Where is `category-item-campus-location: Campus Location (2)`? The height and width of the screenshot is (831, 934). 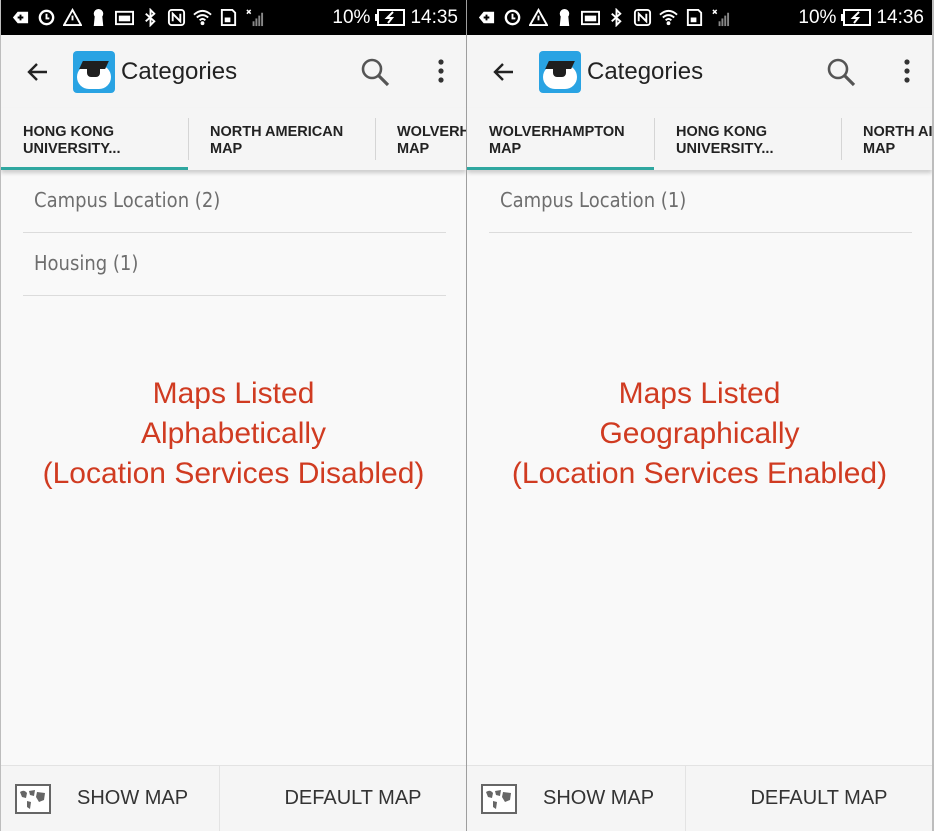 category-item-campus-location: Campus Location (2) is located at coordinates (234, 201).